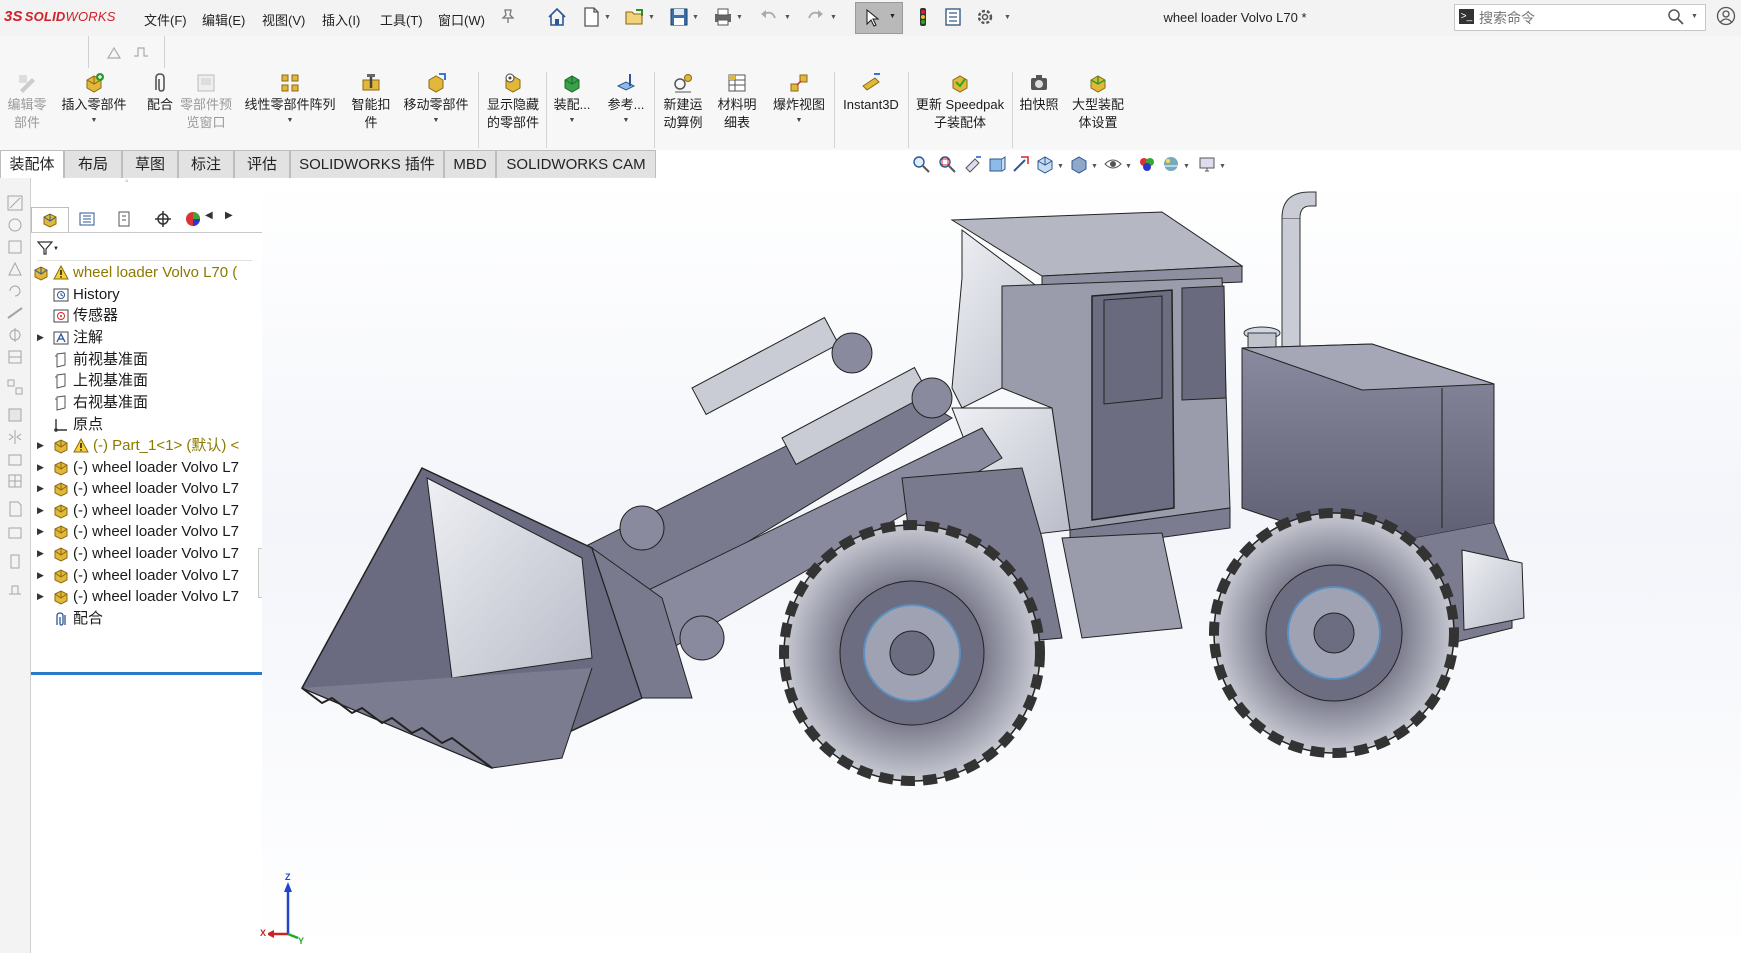 The height and width of the screenshot is (953, 1741). I want to click on smart-fasteners-button: 智能扣件, so click(371, 102).